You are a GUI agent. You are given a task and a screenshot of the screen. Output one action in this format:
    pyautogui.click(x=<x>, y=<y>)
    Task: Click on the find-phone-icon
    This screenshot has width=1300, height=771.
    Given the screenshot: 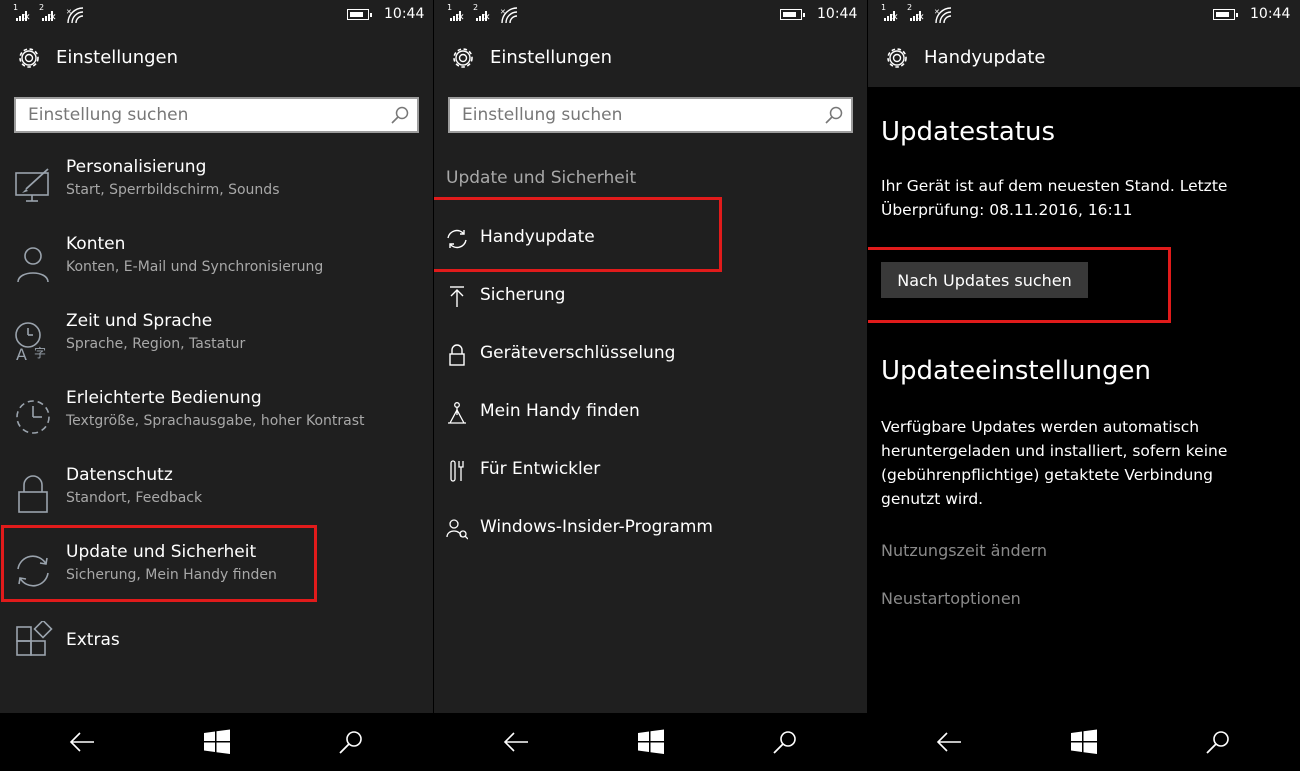 What is the action you would take?
    pyautogui.click(x=457, y=413)
    